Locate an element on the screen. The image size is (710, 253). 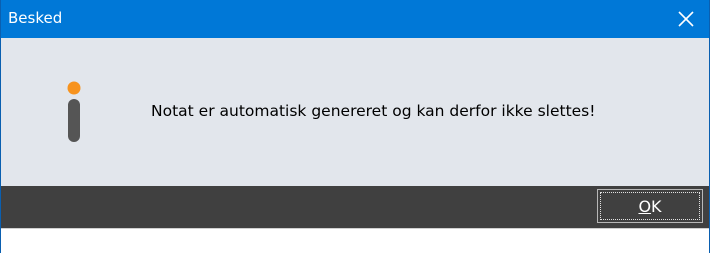
dialog-title: Besked is located at coordinates (35, 18).